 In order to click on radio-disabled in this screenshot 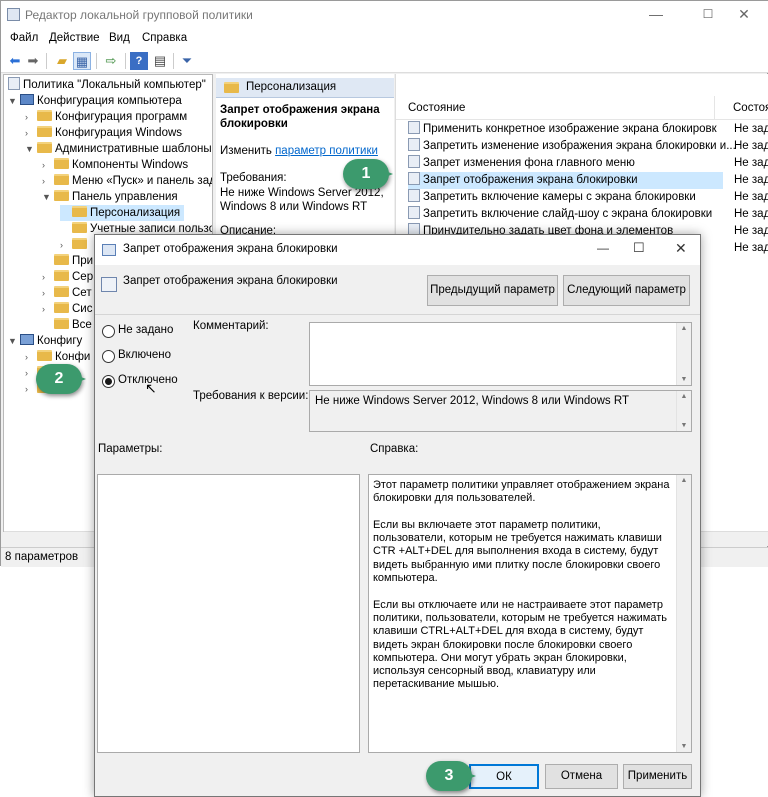, I will do `click(108, 381)`.